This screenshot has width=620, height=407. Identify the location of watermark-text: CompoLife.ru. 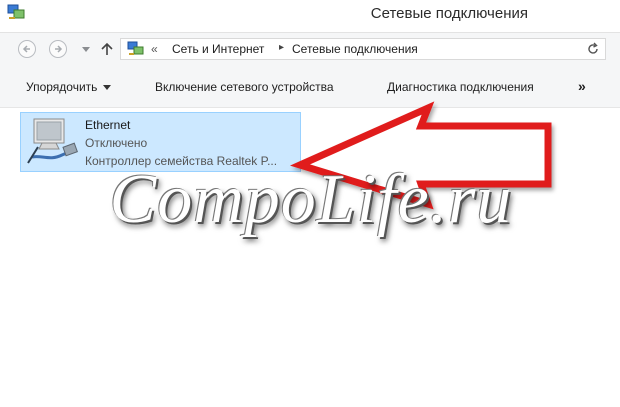
(311, 199).